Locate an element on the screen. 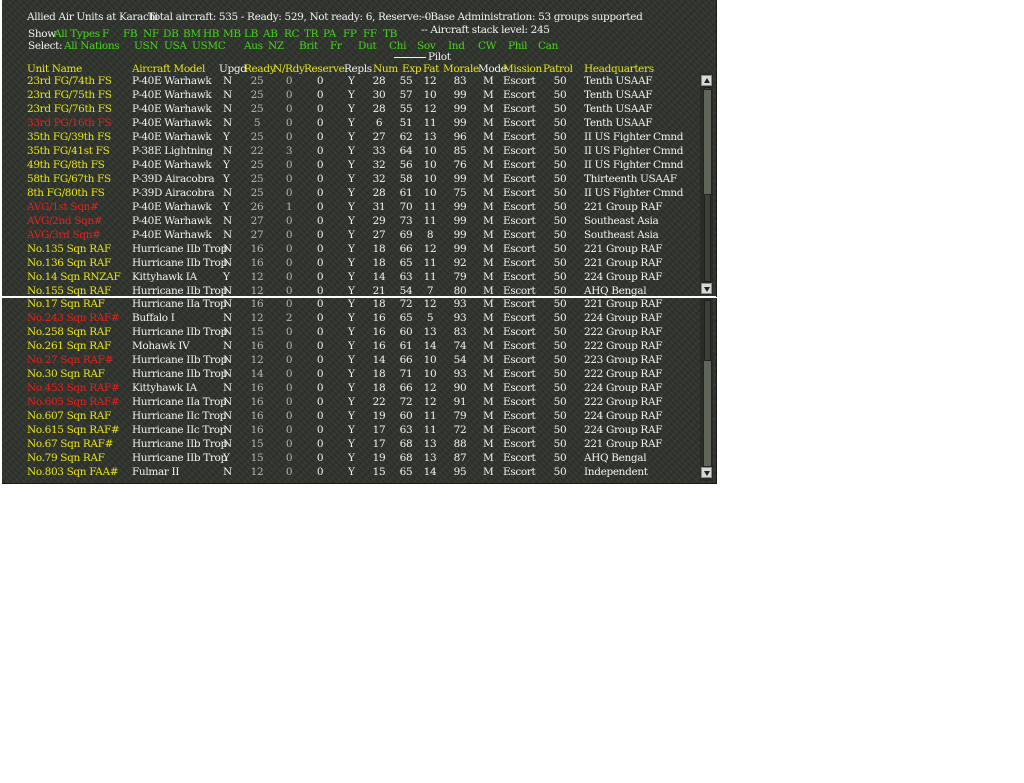  filter-type-fp: FP is located at coordinates (350, 34).